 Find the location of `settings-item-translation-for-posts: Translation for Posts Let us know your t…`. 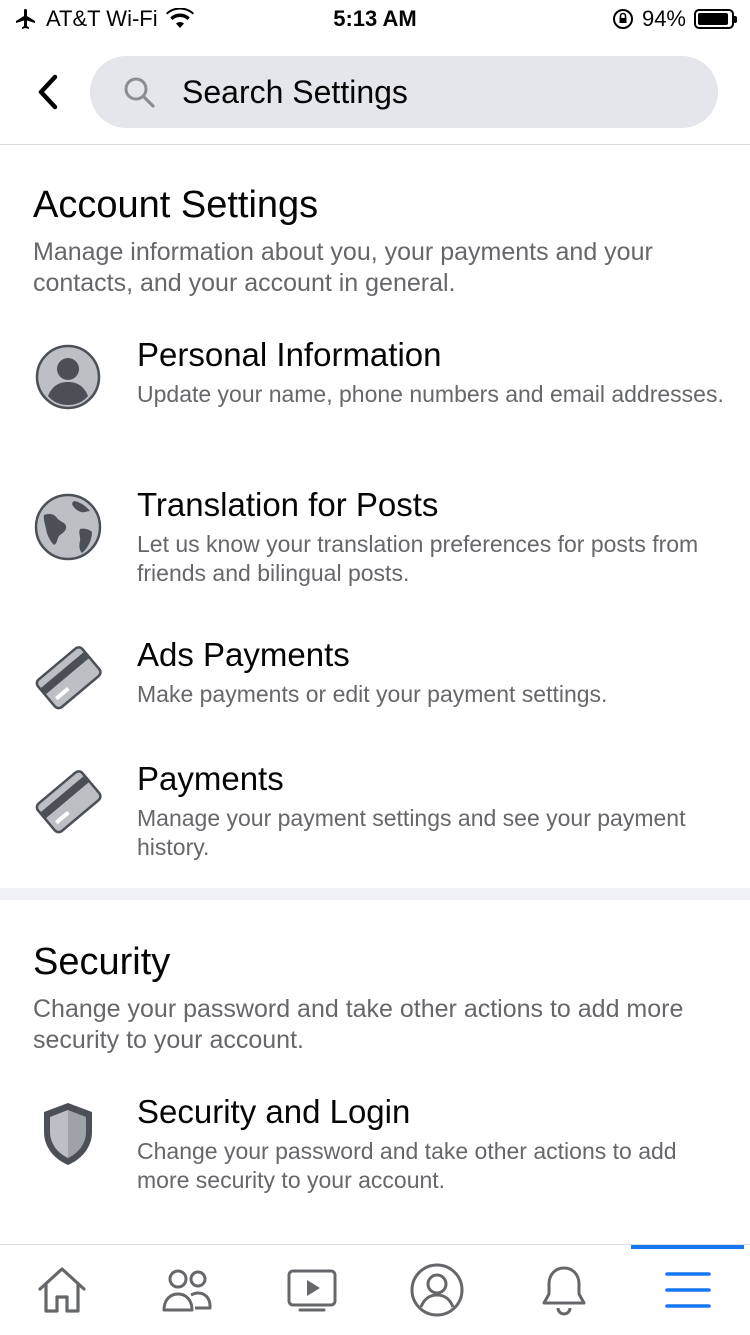

settings-item-translation-for-posts: Translation for Posts Let us know your t… is located at coordinates (375, 541).